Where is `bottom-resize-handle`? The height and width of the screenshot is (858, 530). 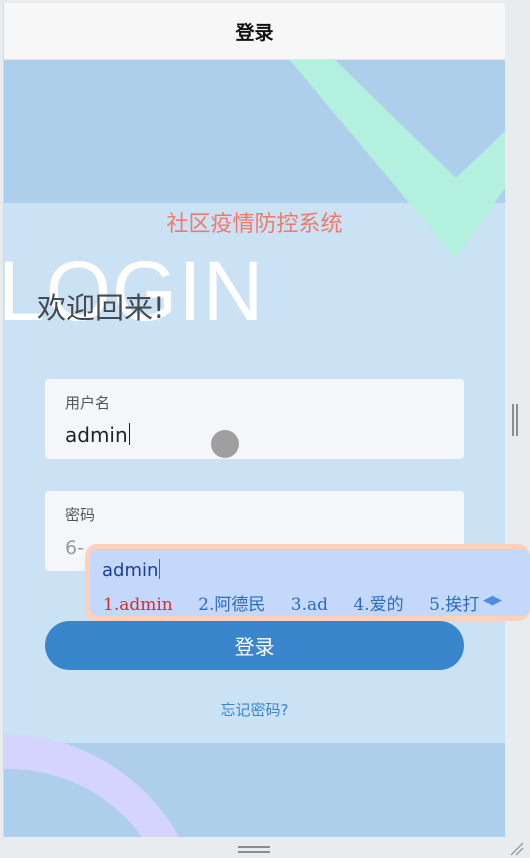
bottom-resize-handle is located at coordinates (254, 850).